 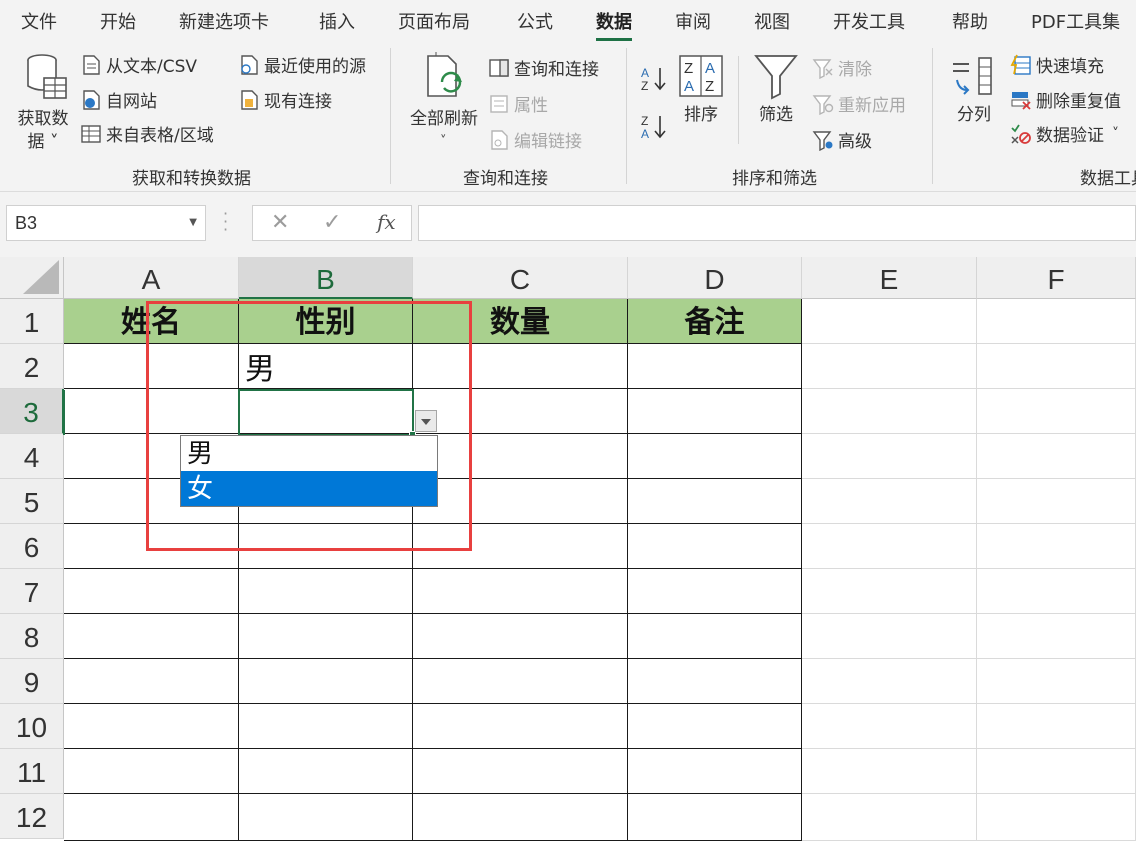 I want to click on tab-new-tab: 新建选项卡, so click(x=224, y=21).